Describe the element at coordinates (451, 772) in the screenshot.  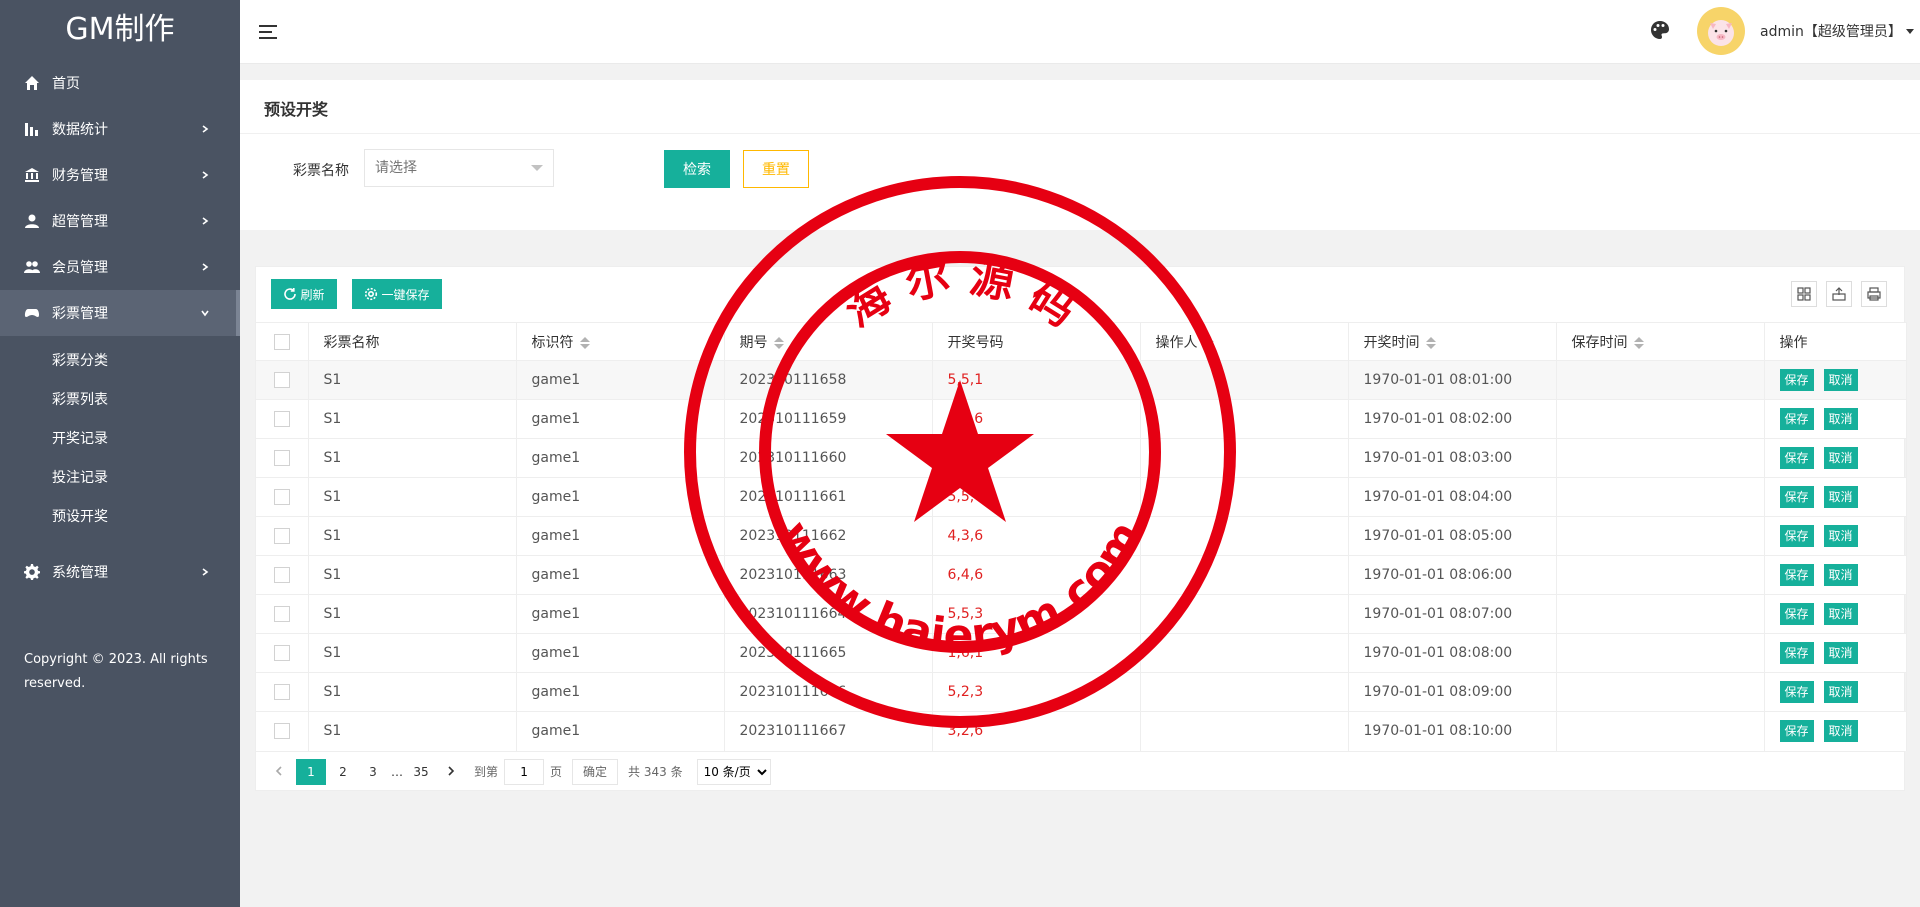
I see `next-page-icon` at that location.